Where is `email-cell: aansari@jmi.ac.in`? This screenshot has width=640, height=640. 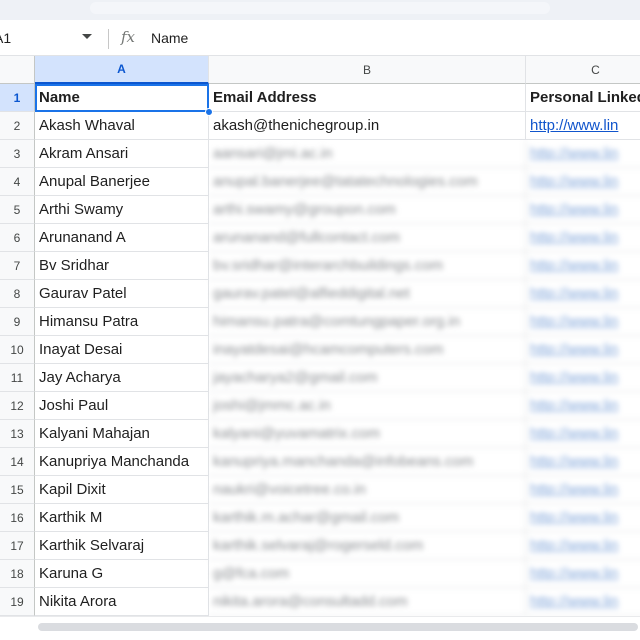
email-cell: aansari@jmi.ac.in is located at coordinates (367, 154).